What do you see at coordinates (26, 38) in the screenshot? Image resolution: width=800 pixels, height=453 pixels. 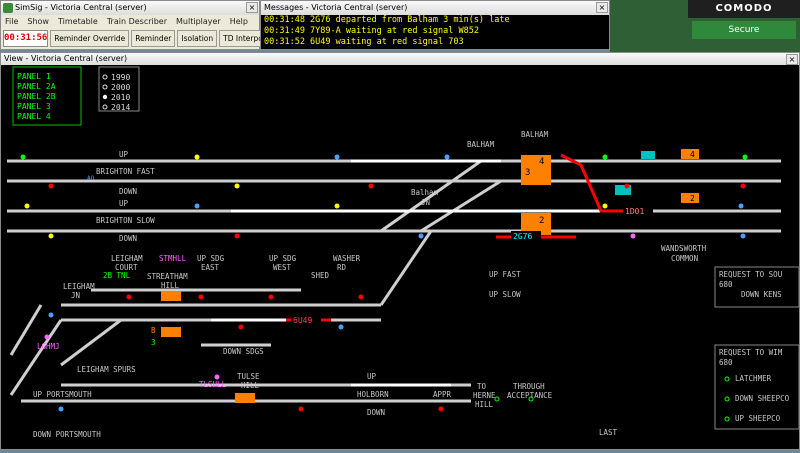 I see `sim-clock: 00:31:56` at bounding box center [26, 38].